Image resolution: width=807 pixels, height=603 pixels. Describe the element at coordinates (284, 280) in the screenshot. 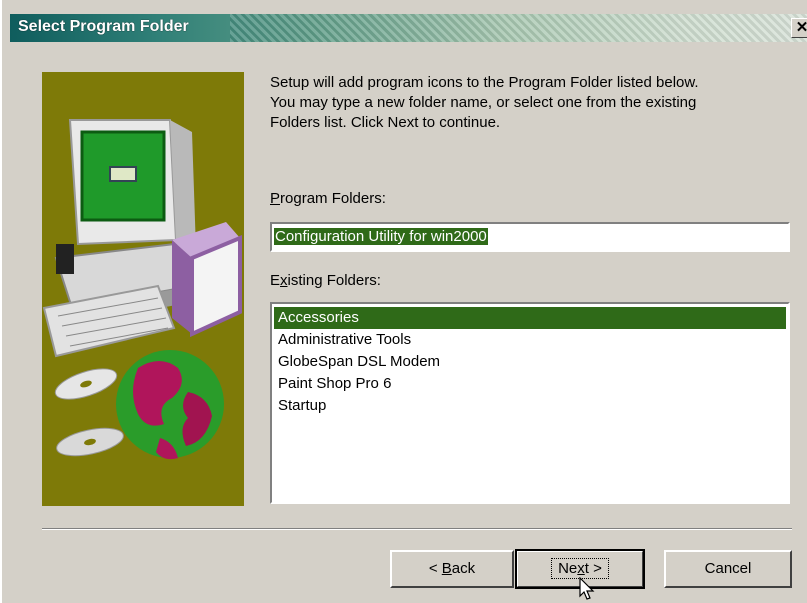

I see `accelerator-key: x` at that location.